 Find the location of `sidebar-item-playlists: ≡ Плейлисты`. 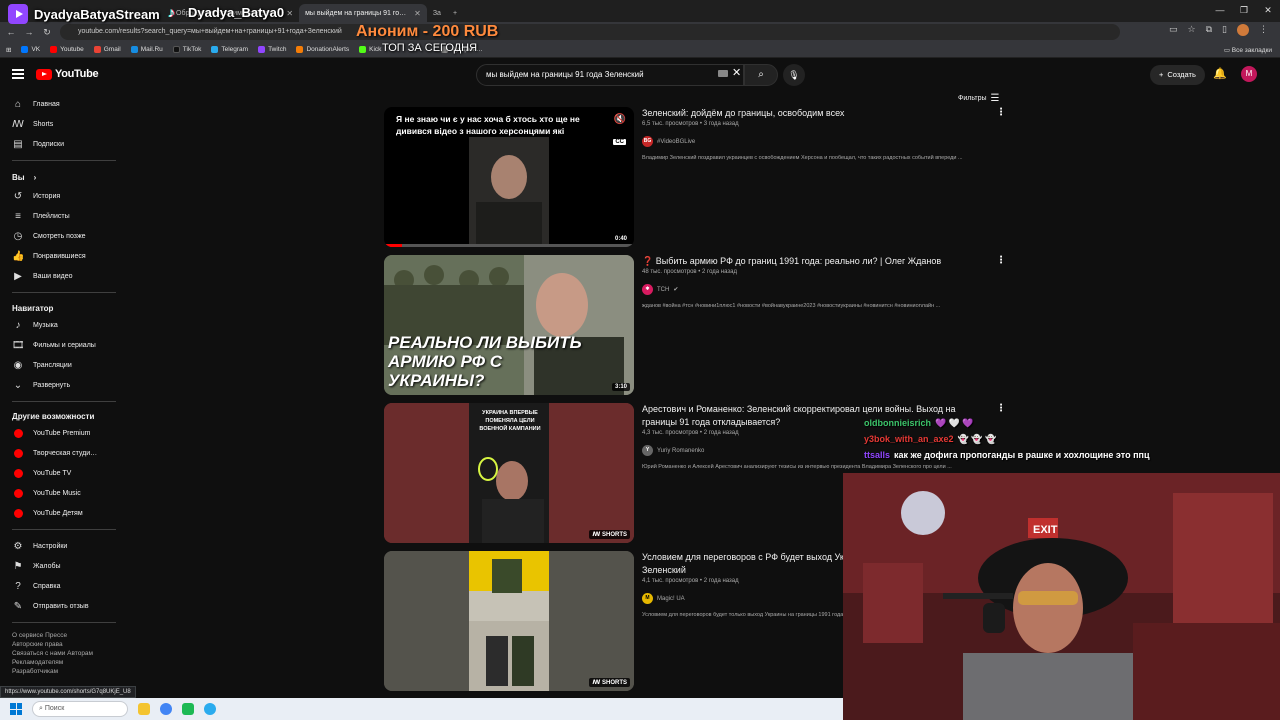

sidebar-item-playlists: ≡ Плейлисты is located at coordinates (41, 216).